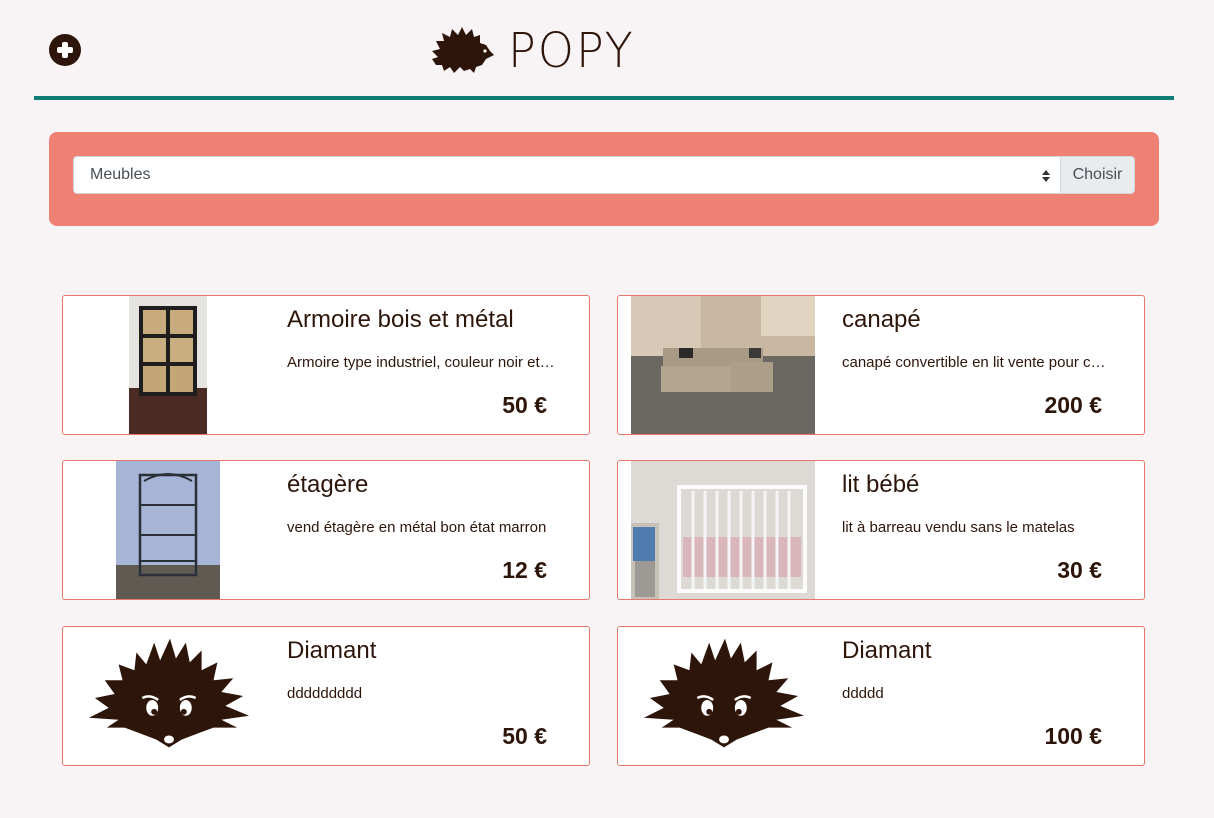 The width and height of the screenshot is (1214, 818). Describe the element at coordinates (881, 319) in the screenshot. I see `listing-title: canapé` at that location.